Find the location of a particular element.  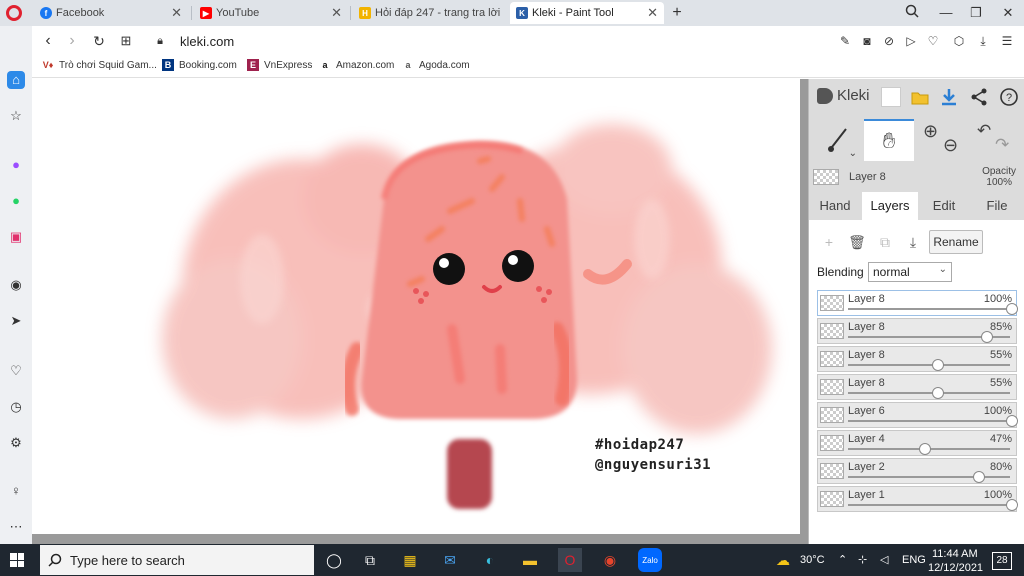

tips-icon: ♀ is located at coordinates (16, 491).